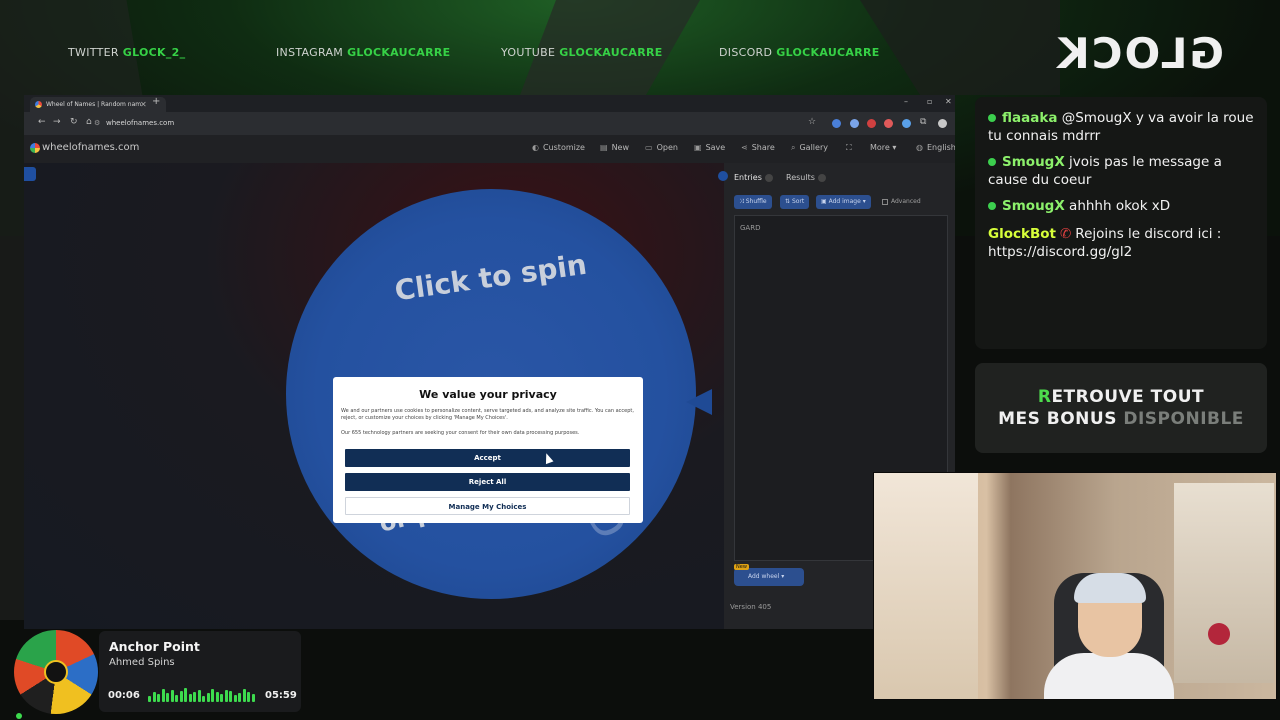  What do you see at coordinates (90, 147) in the screenshot?
I see `site-name: wheelofnames.com` at bounding box center [90, 147].